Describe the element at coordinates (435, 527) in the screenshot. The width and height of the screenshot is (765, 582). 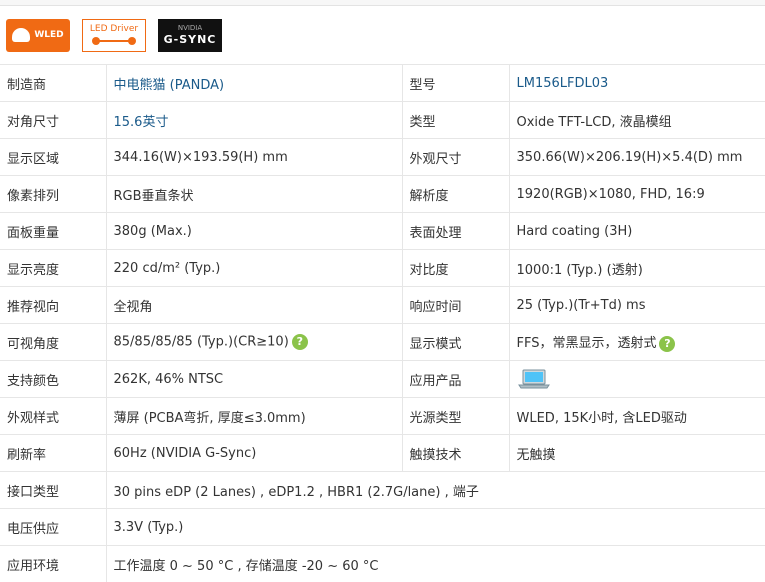
I see `spec-value: 3.3V (Typ.)` at that location.